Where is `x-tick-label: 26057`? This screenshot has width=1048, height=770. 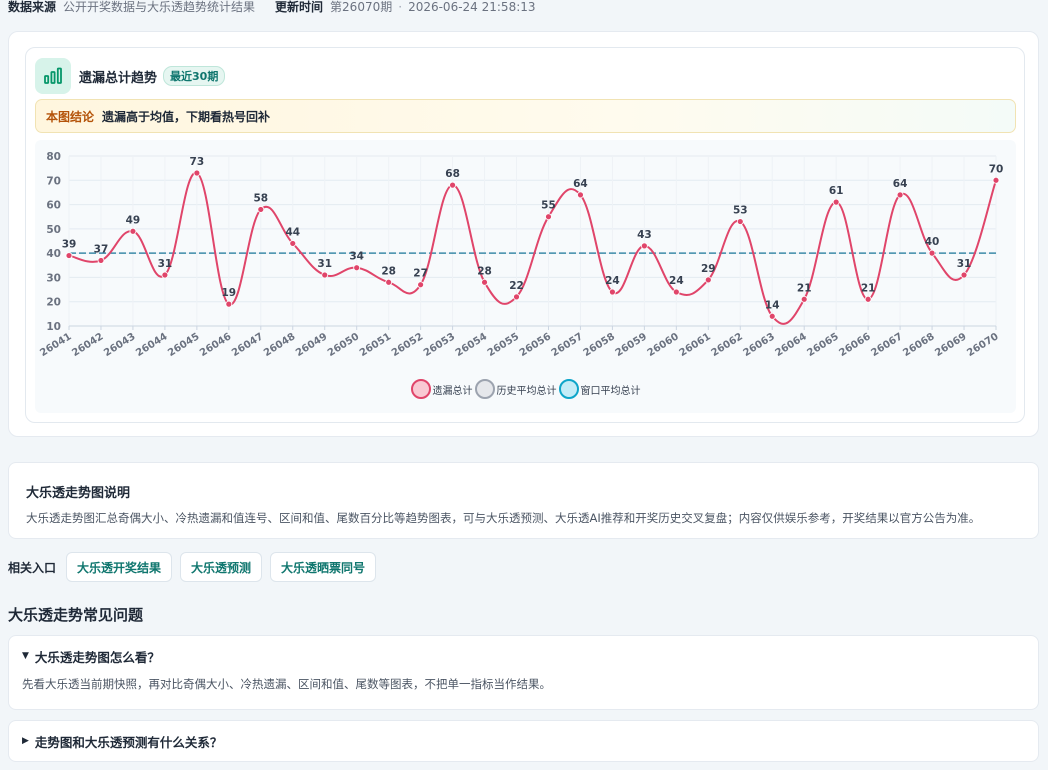 x-tick-label: 26057 is located at coordinates (567, 345).